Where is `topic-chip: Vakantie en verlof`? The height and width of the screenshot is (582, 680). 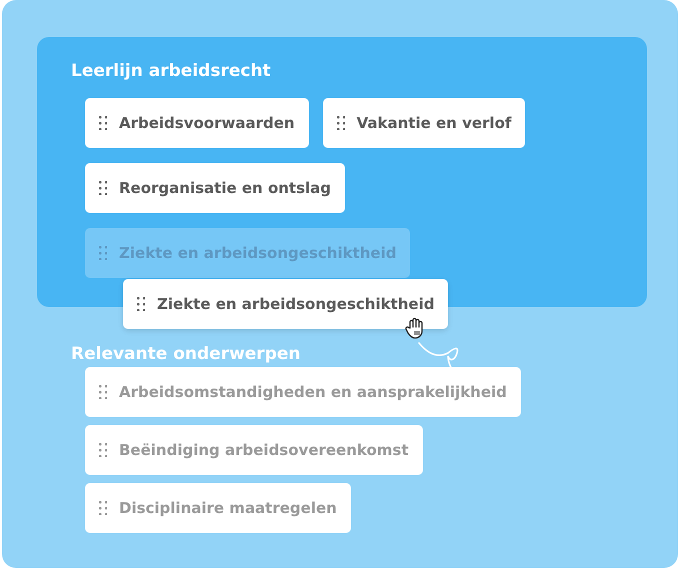
topic-chip: Vakantie en verlof is located at coordinates (424, 123).